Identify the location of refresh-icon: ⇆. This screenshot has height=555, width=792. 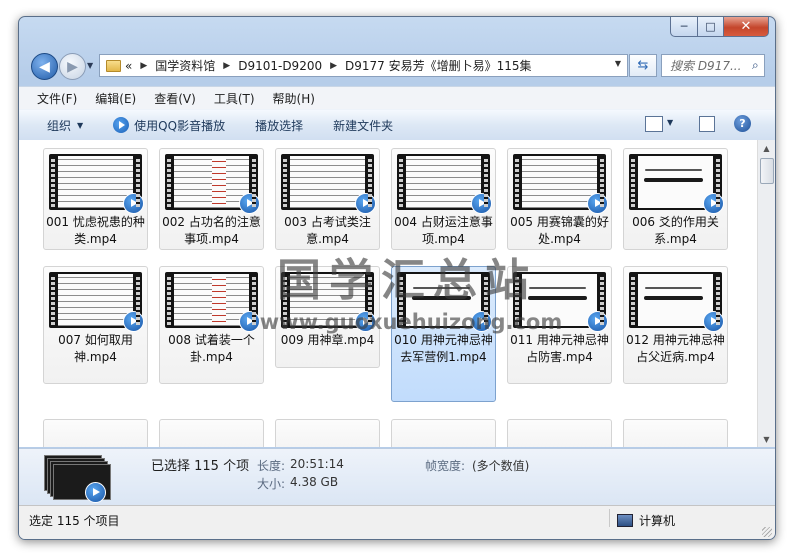
(643, 65).